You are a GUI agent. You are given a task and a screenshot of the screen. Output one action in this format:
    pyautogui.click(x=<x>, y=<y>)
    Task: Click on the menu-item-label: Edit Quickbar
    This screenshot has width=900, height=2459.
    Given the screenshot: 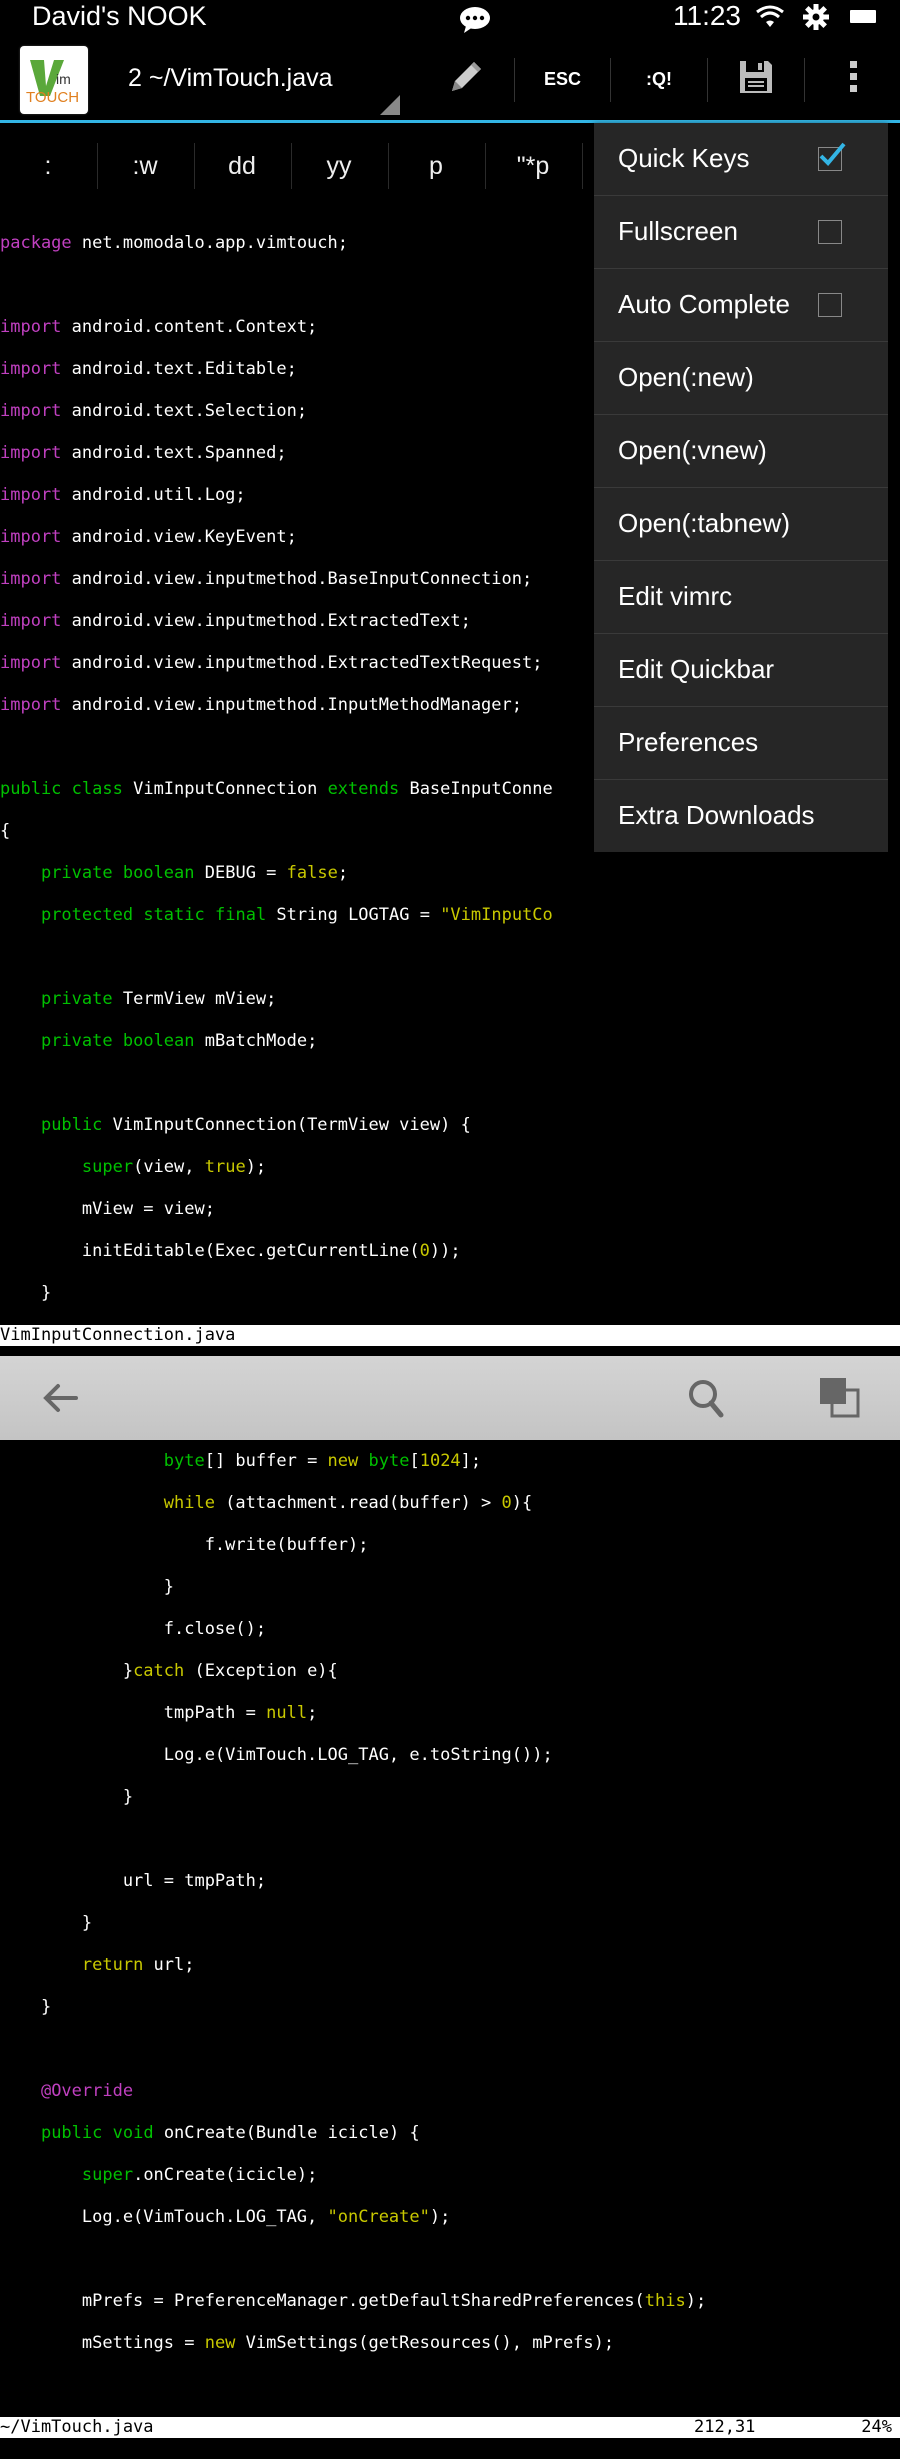 What is the action you would take?
    pyautogui.click(x=696, y=669)
    